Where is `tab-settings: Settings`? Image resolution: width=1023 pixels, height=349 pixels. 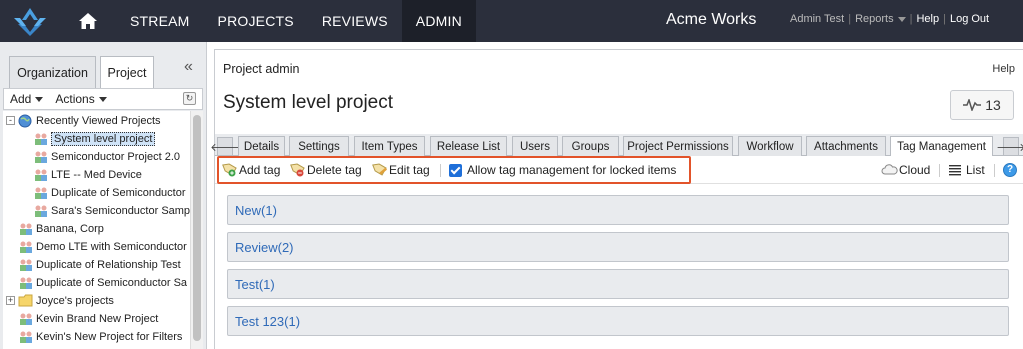 tab-settings: Settings is located at coordinates (319, 146).